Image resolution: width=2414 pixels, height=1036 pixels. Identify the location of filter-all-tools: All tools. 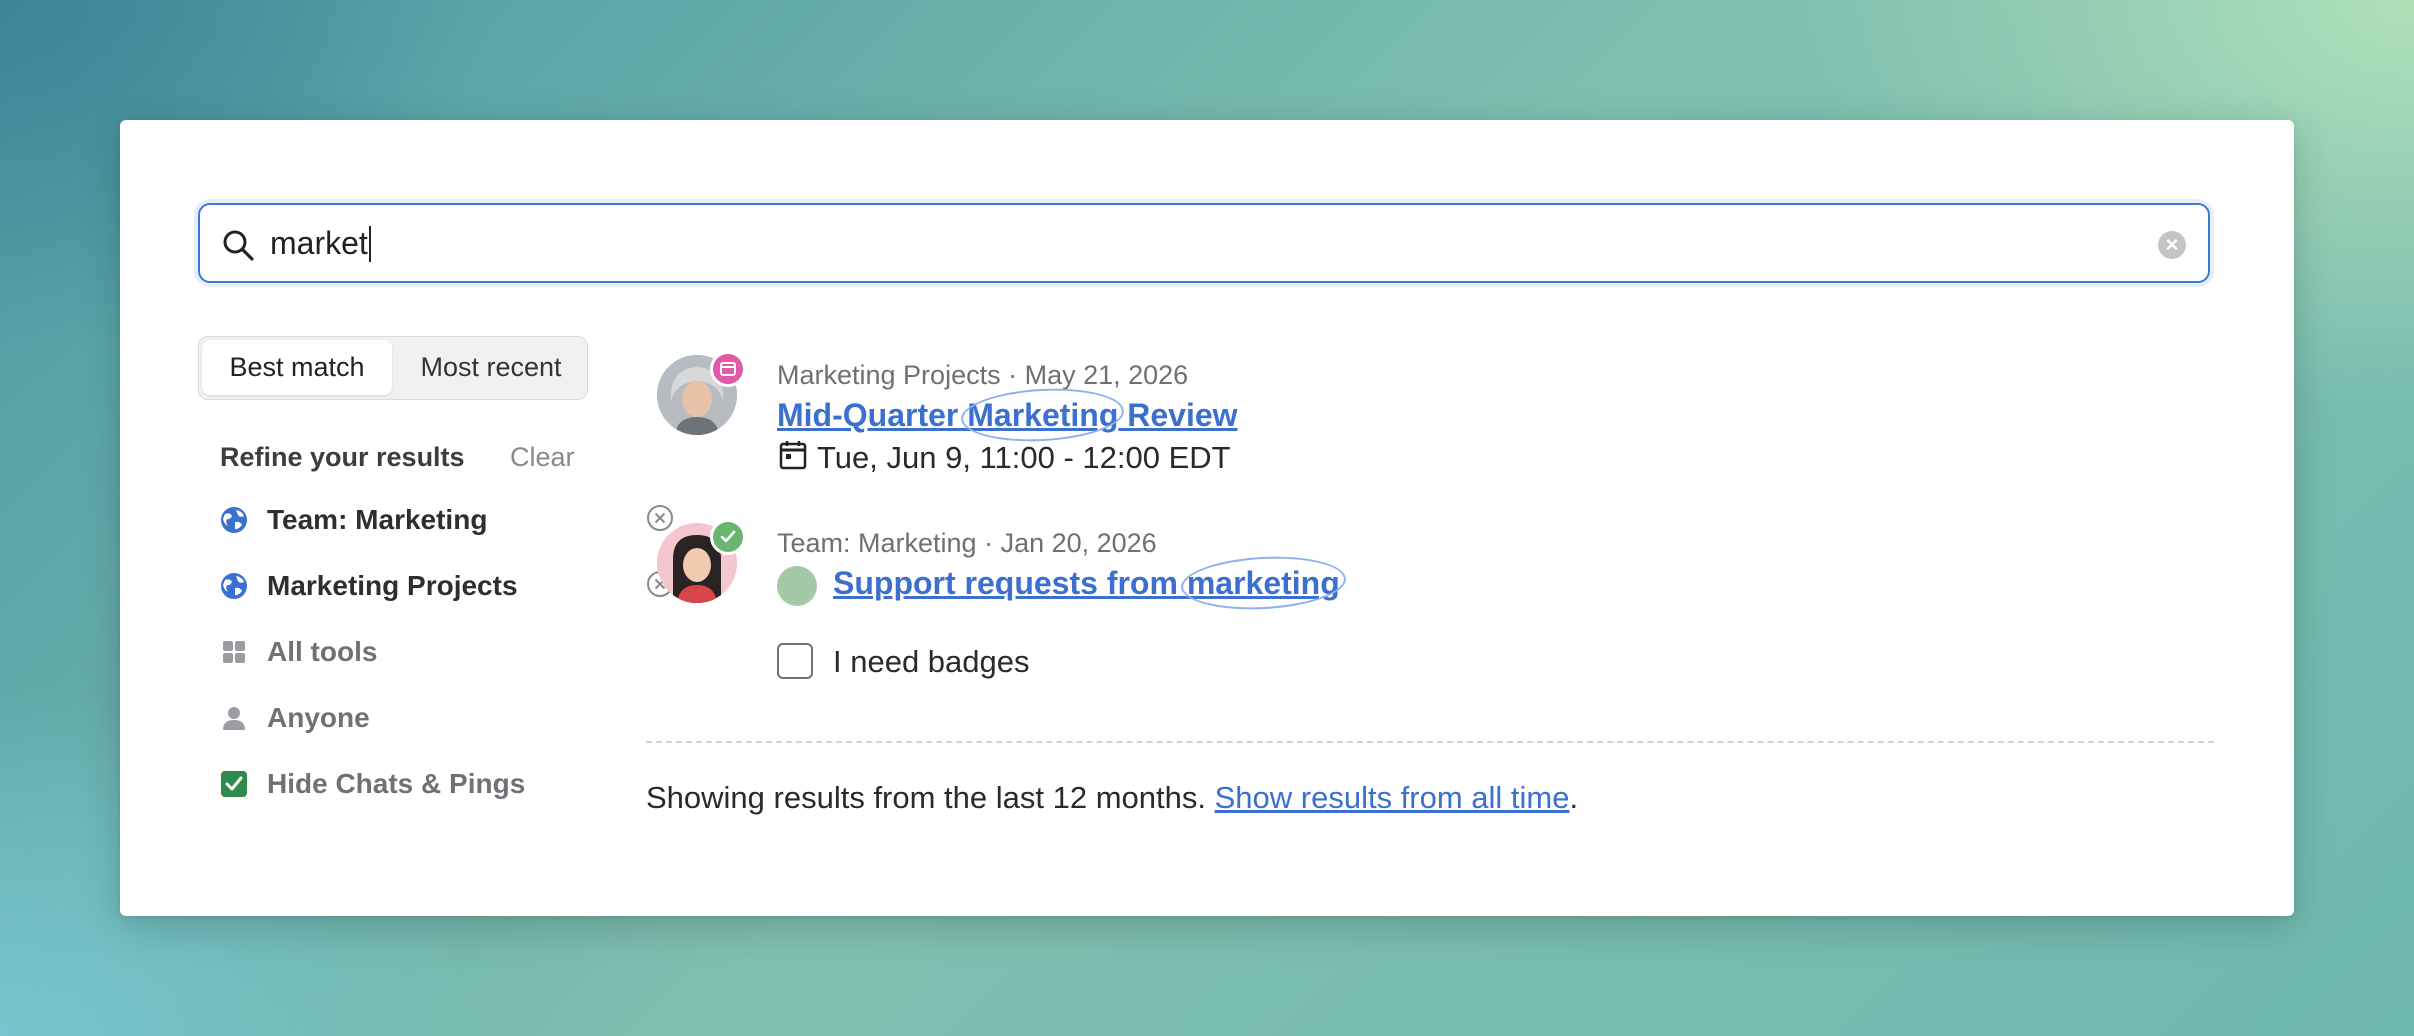
(400, 652).